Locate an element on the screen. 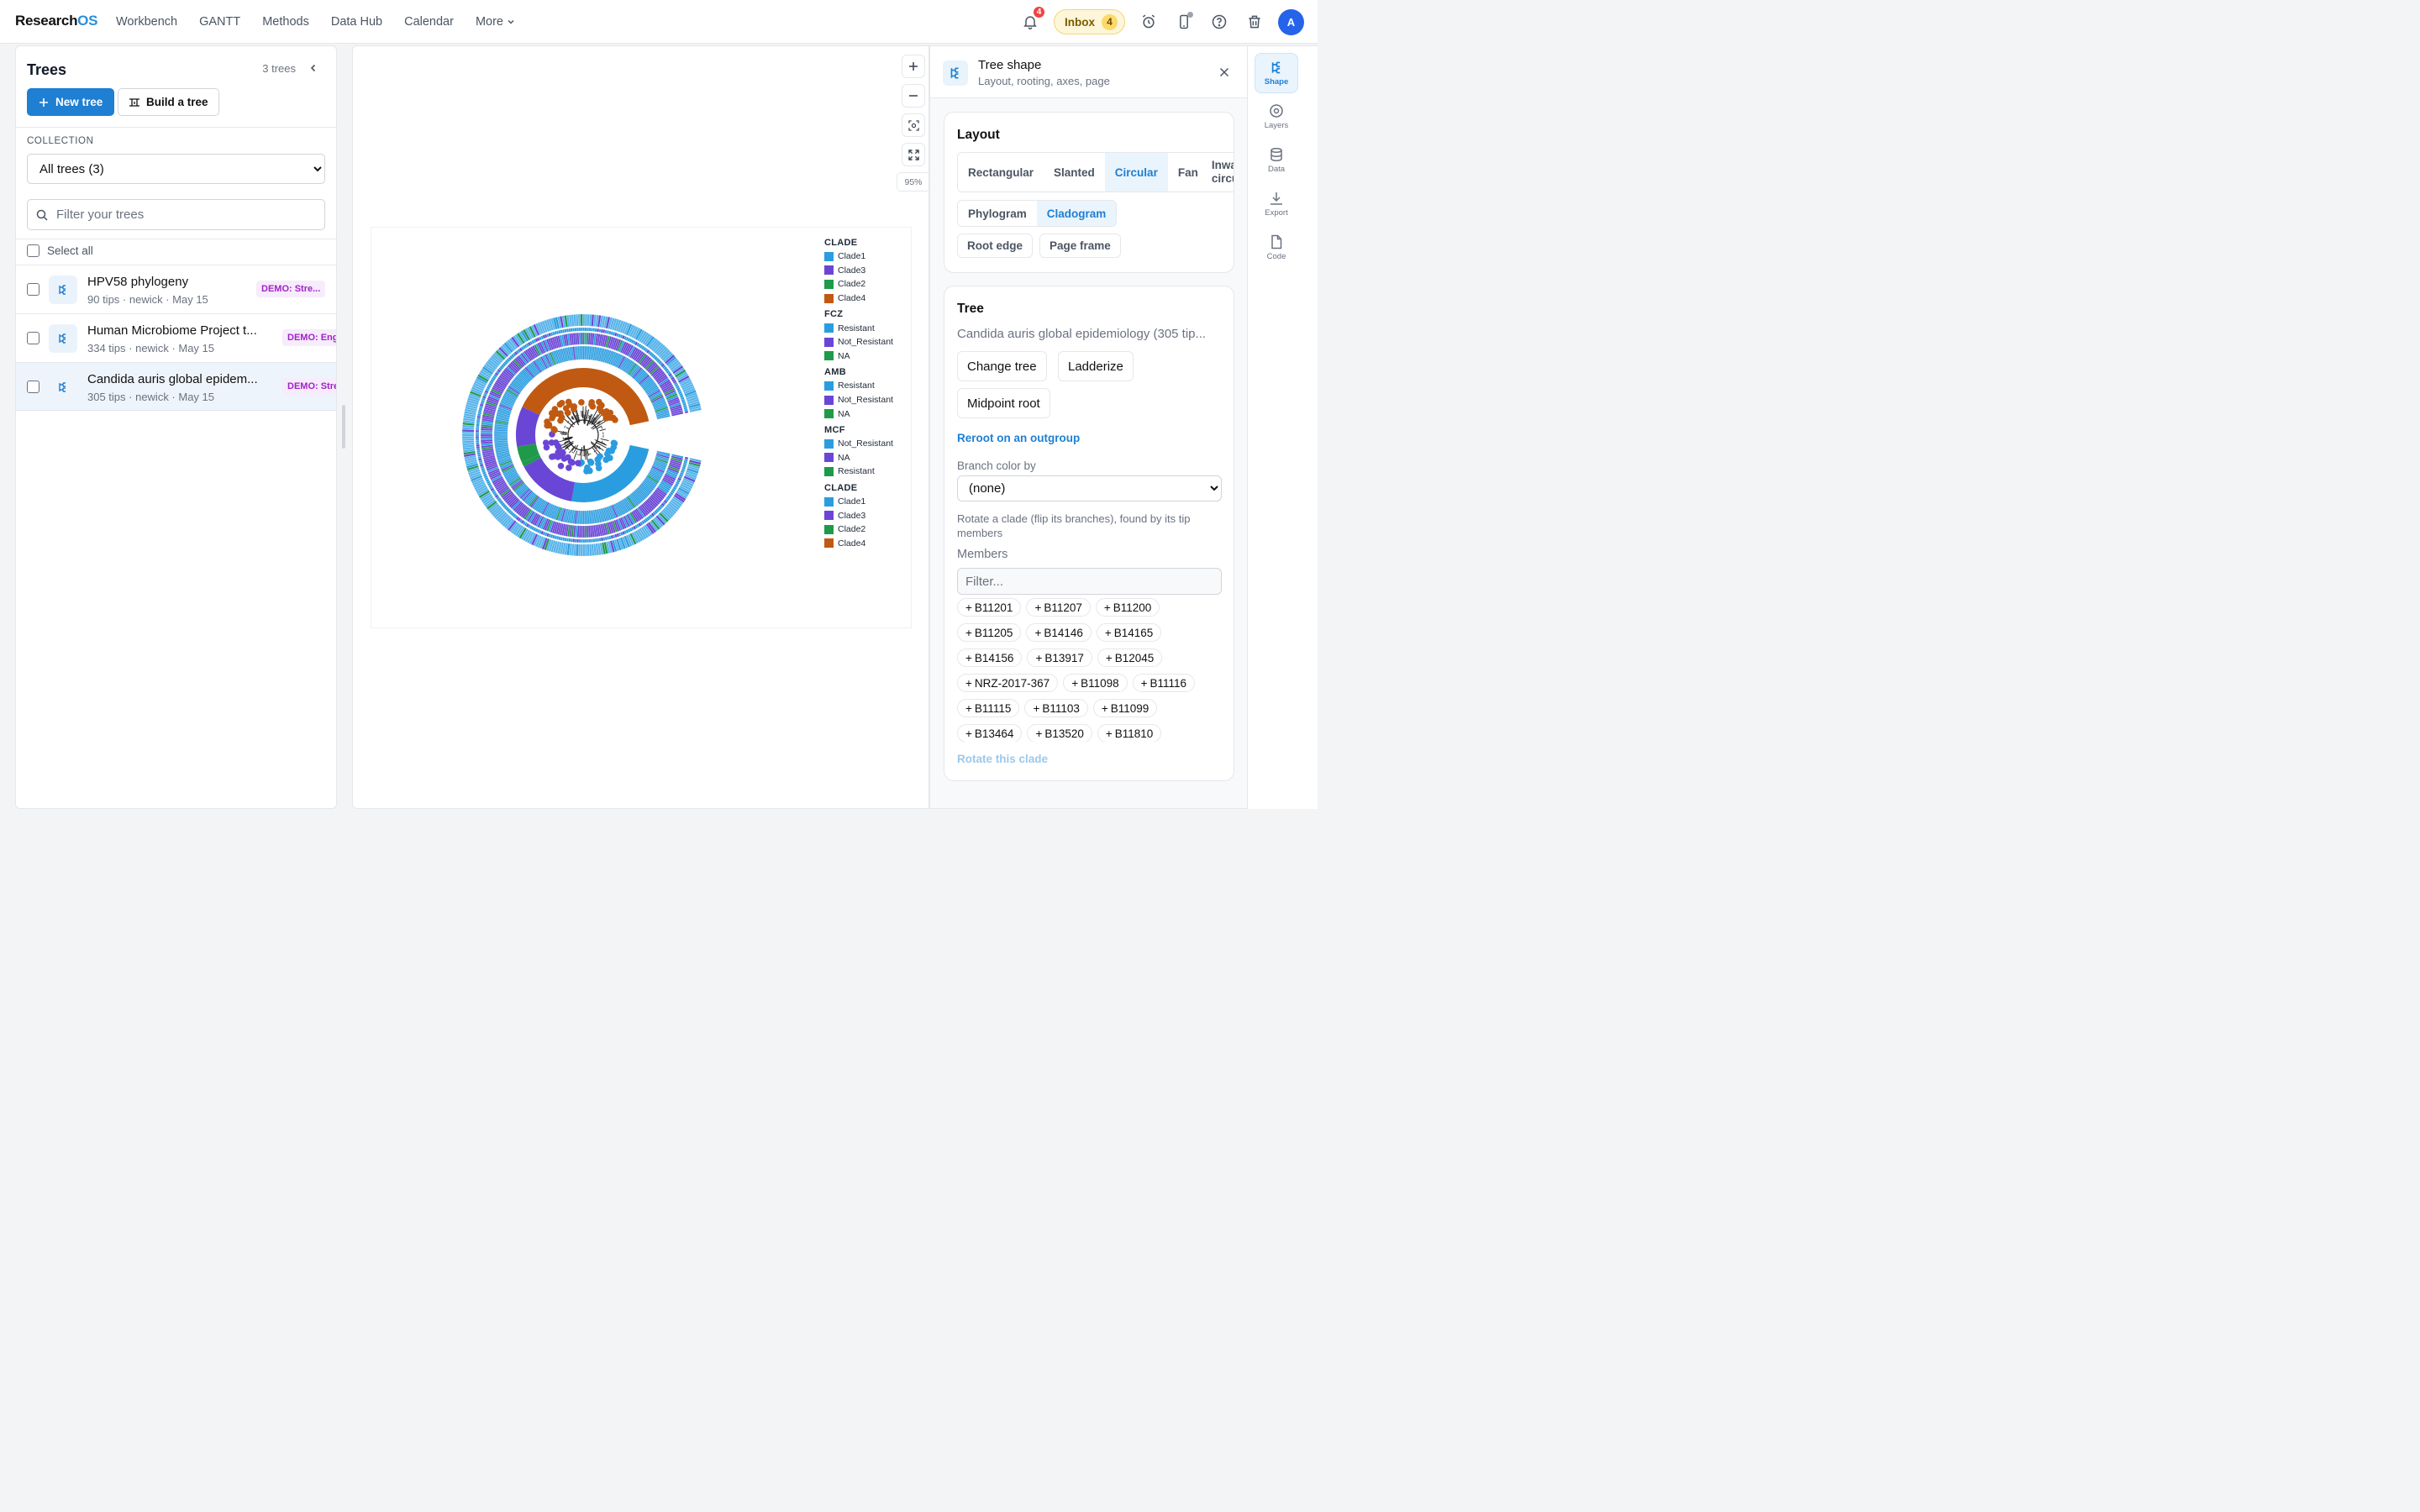 This screenshot has height=1512, width=2420. member-chip: + B11103 is located at coordinates (1056, 708).